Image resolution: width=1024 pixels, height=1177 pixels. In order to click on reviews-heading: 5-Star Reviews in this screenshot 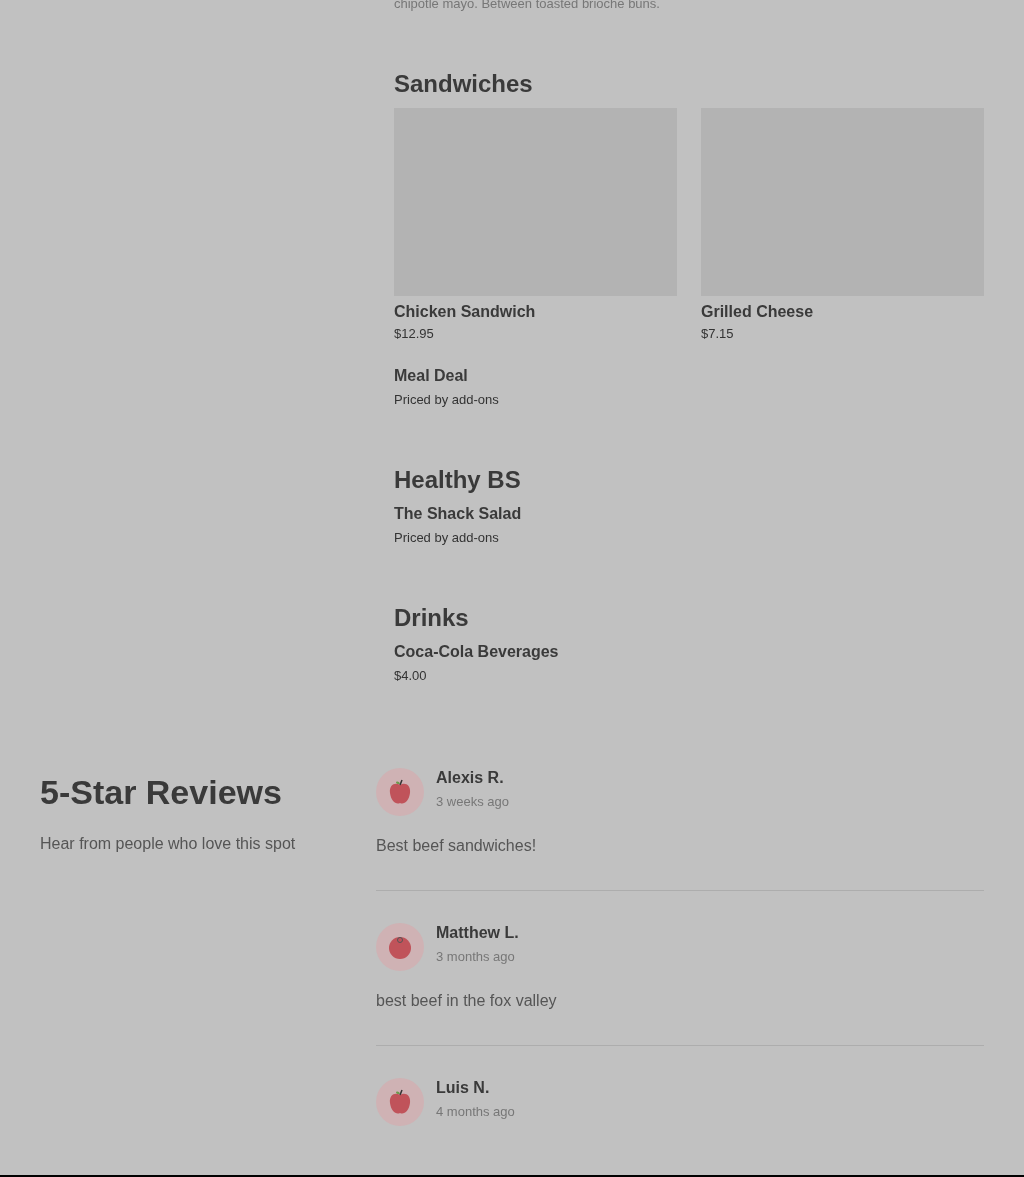, I will do `click(161, 792)`.